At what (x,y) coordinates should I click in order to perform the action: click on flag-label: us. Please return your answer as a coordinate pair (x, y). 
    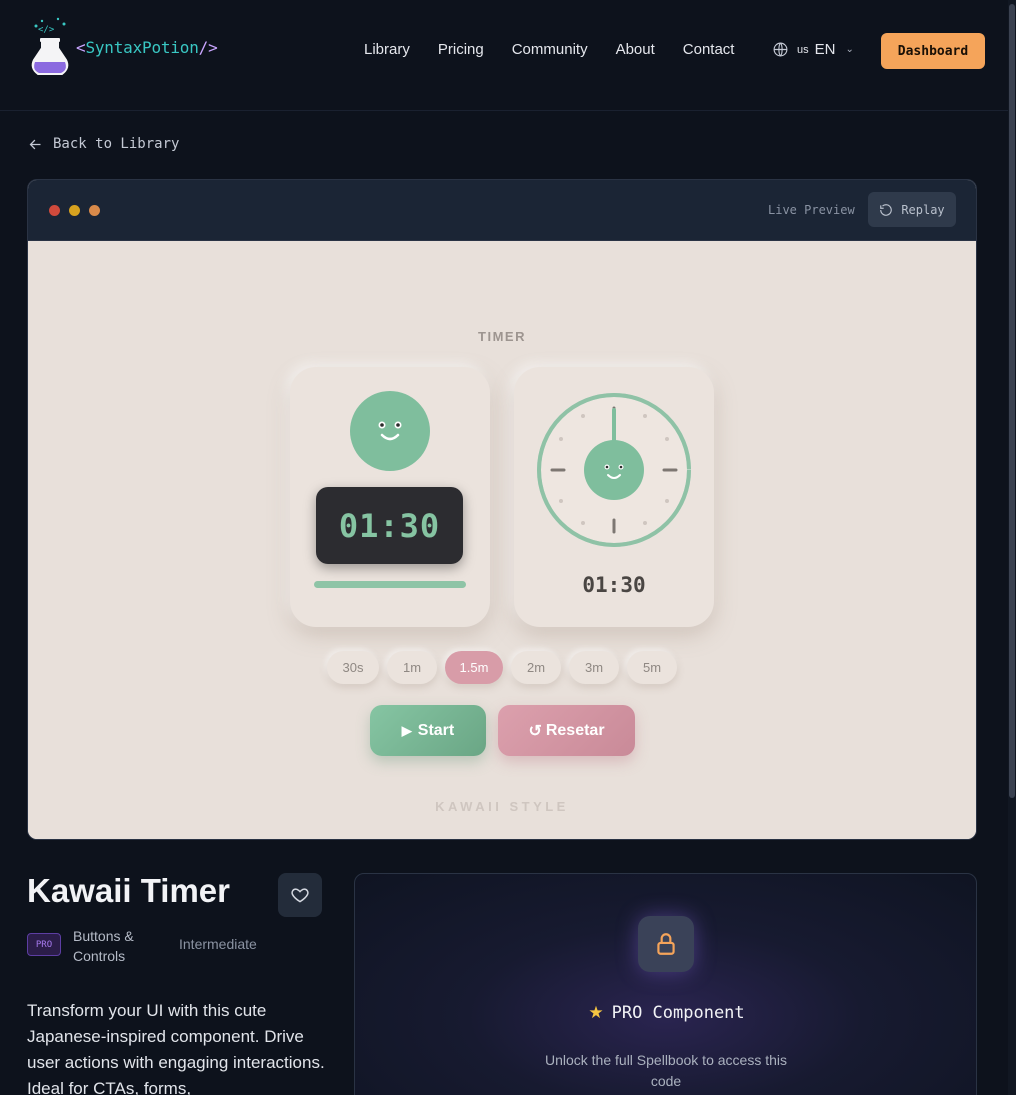
    Looking at the image, I should click on (803, 49).